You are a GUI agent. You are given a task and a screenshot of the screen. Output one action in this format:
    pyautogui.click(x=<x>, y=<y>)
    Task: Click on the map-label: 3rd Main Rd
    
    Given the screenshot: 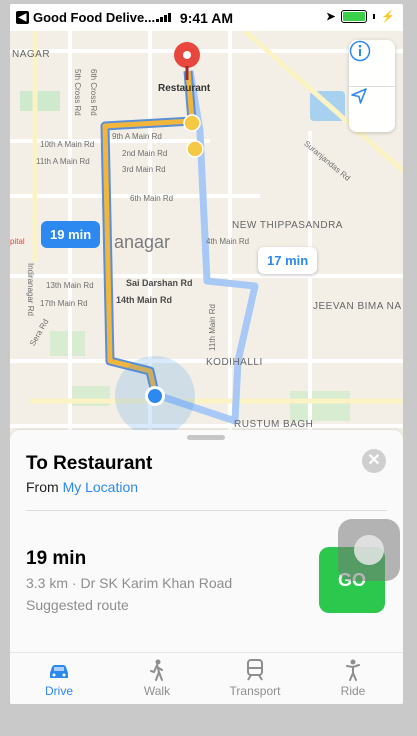 What is the action you would take?
    pyautogui.click(x=144, y=169)
    